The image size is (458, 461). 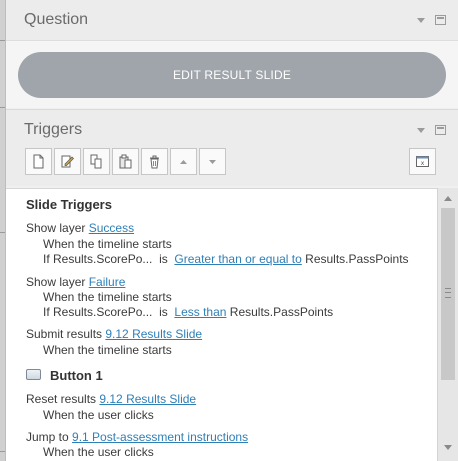 What do you see at coordinates (38, 161) in the screenshot?
I see `new-trigger-icon` at bounding box center [38, 161].